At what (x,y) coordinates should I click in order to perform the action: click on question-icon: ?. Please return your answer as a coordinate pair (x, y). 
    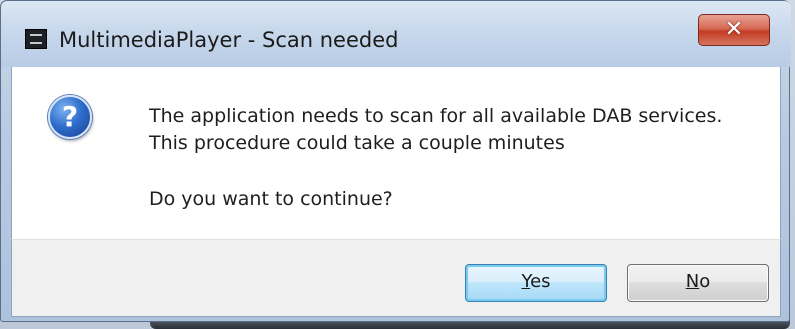
    Looking at the image, I should click on (70, 117).